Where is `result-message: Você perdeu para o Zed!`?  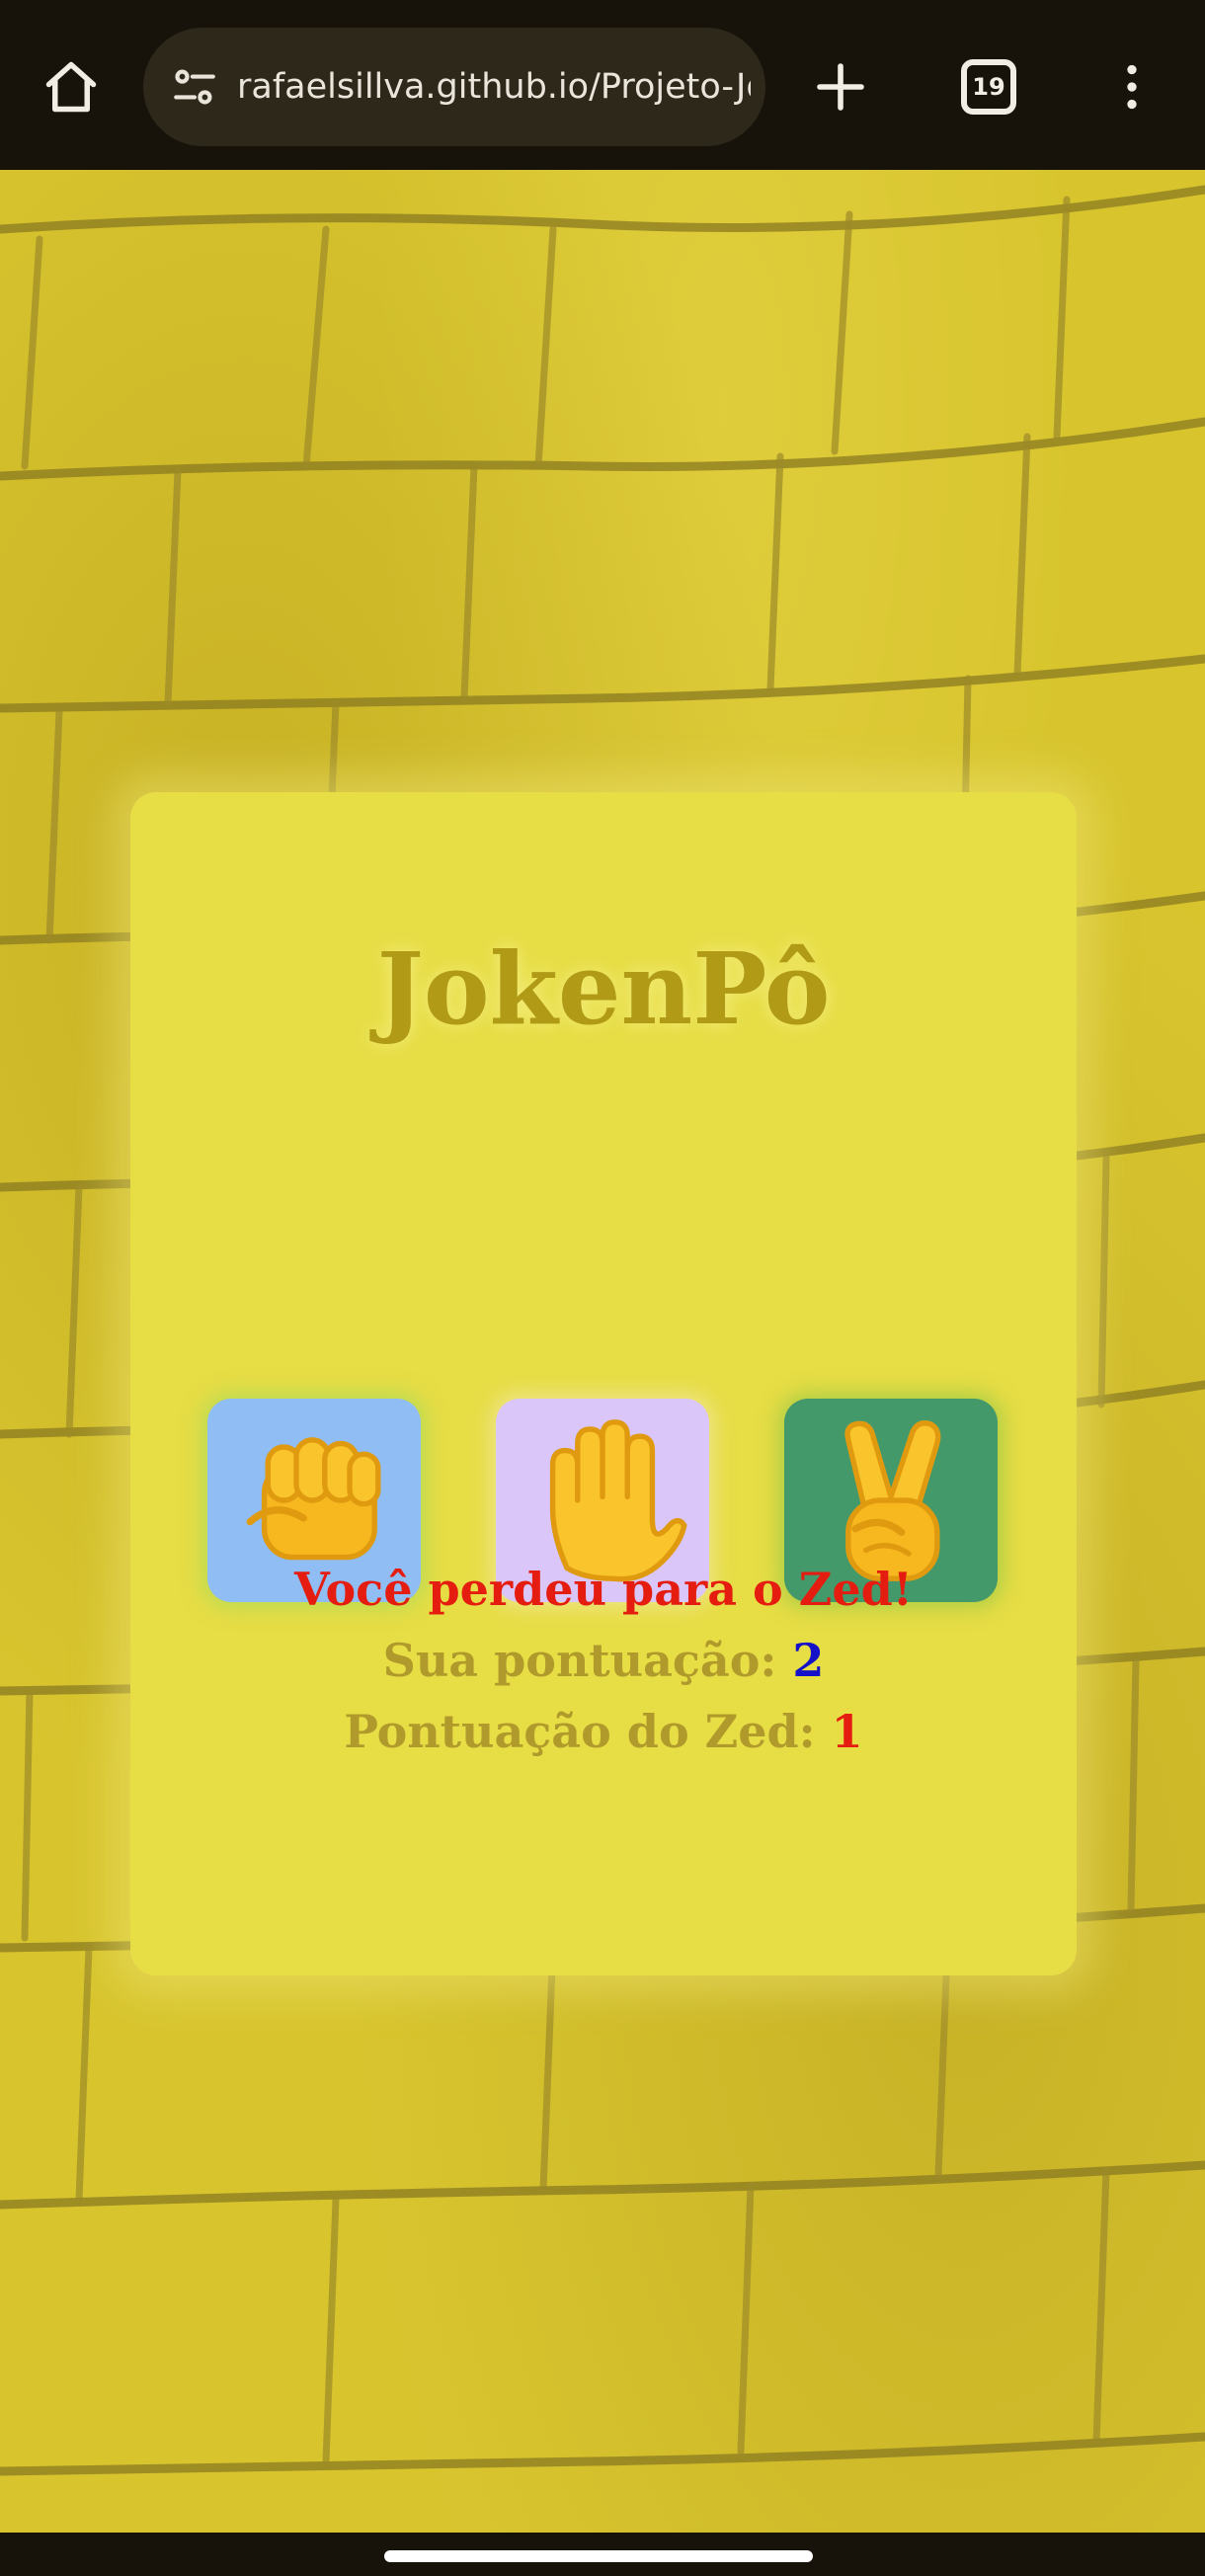
result-message: Você perdeu para o Zed! is located at coordinates (603, 1589).